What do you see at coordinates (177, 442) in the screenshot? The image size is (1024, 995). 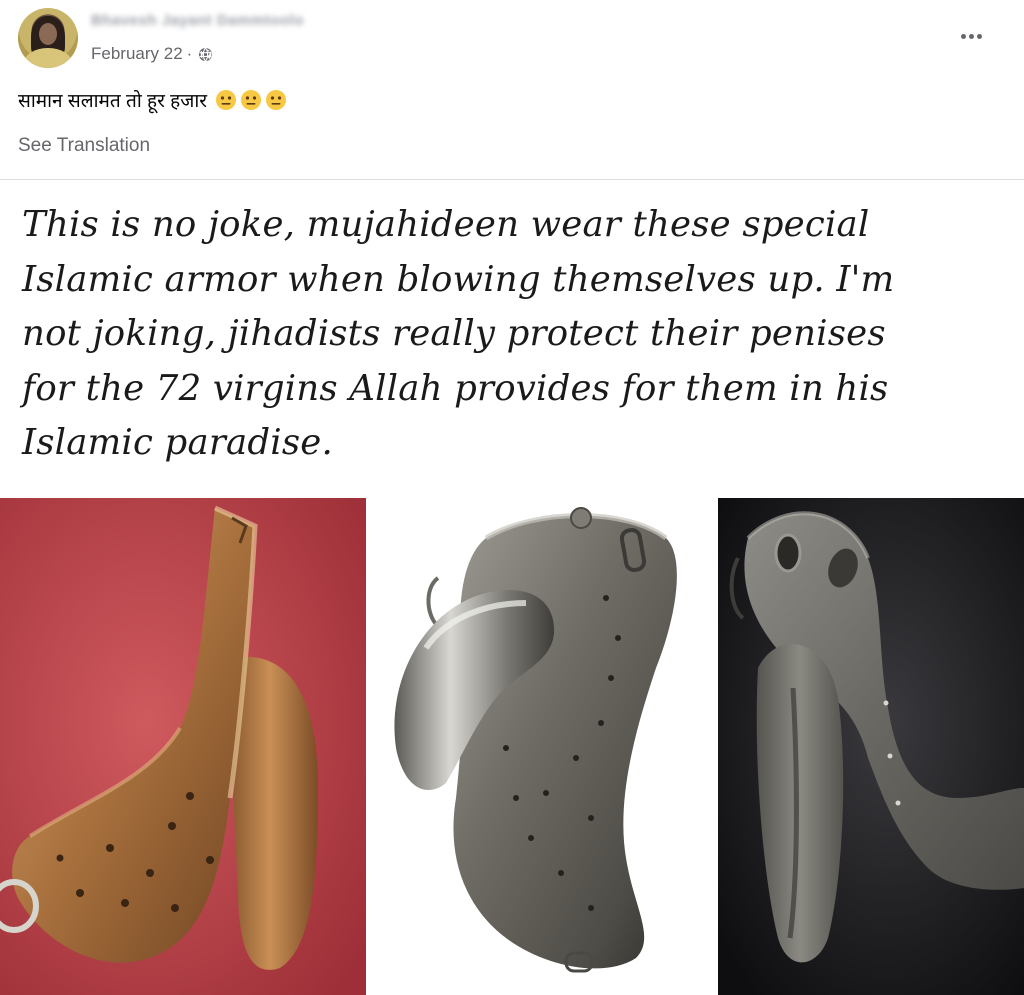 I see `meme-text-line: Islamic paradise.` at bounding box center [177, 442].